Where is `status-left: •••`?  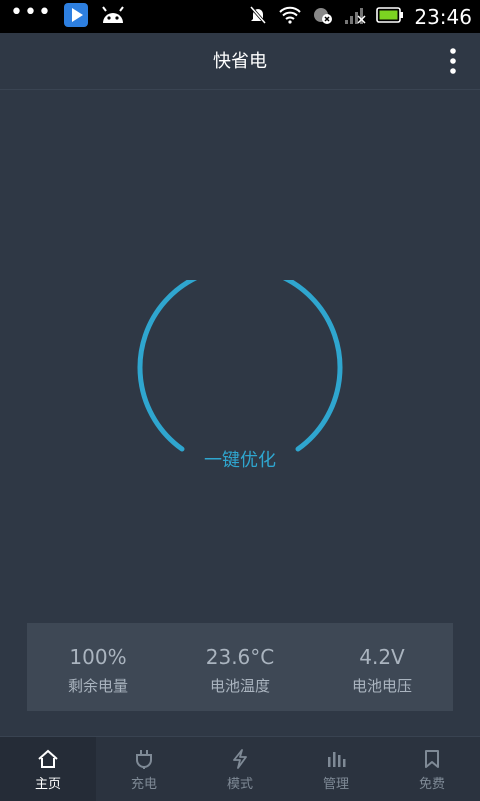 status-left: ••• is located at coordinates (68, 16).